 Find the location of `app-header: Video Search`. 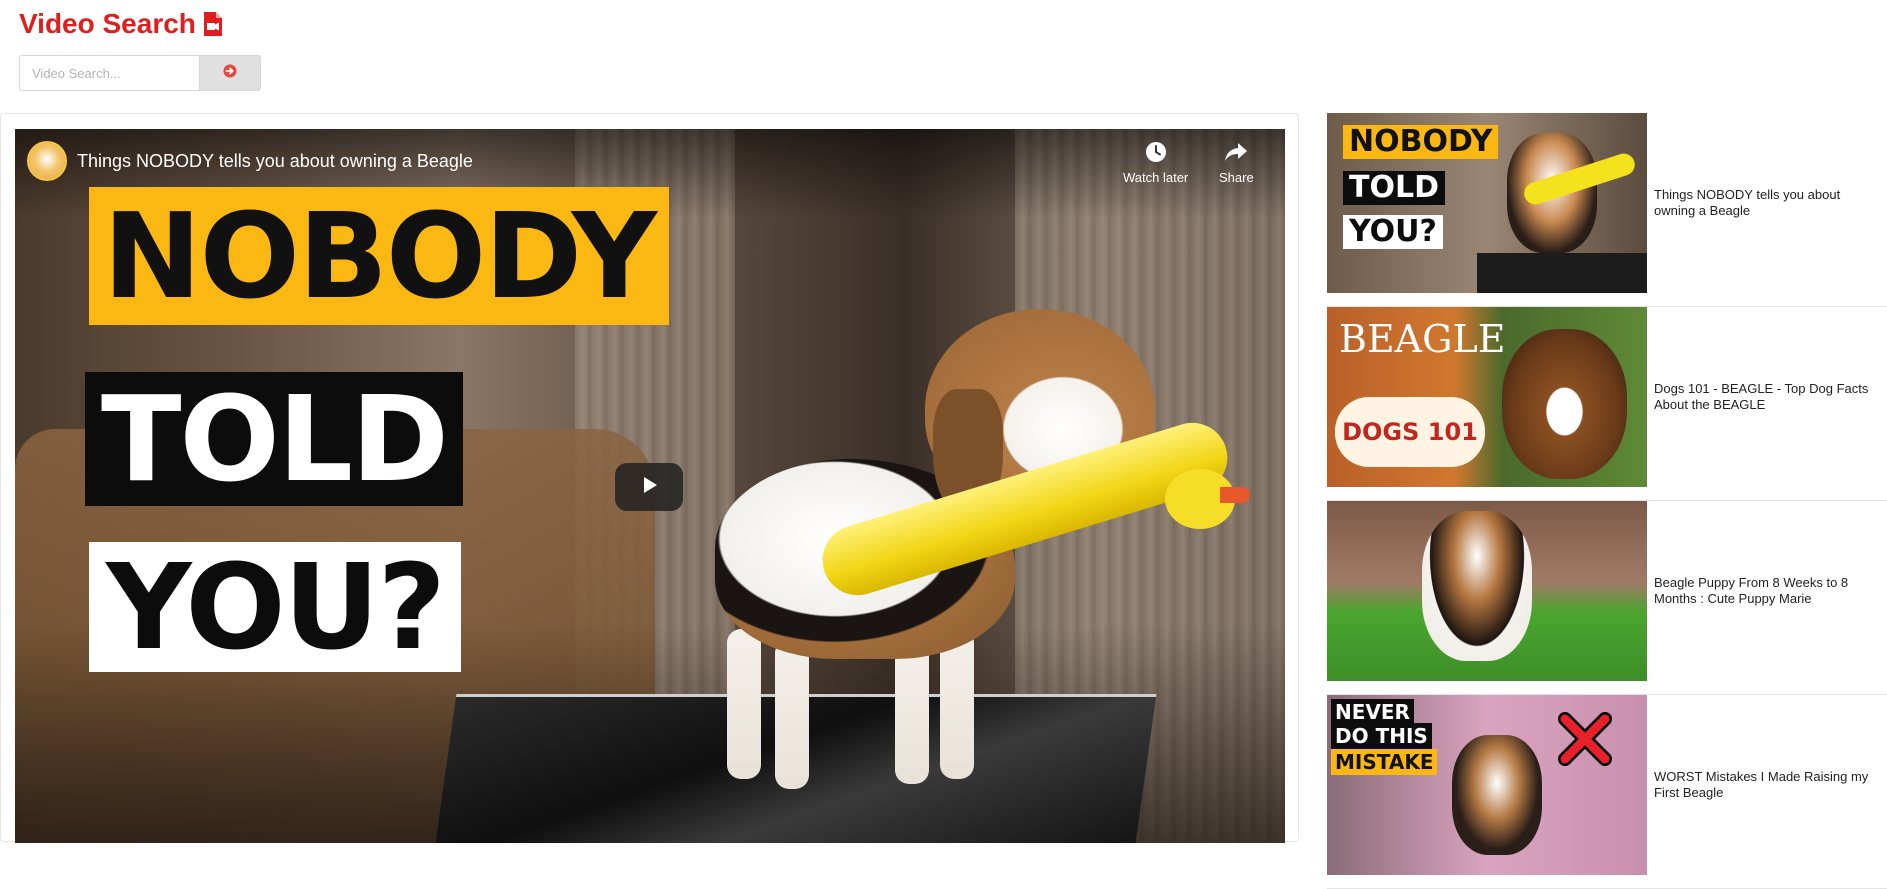

app-header: Video Search is located at coordinates (121, 24).